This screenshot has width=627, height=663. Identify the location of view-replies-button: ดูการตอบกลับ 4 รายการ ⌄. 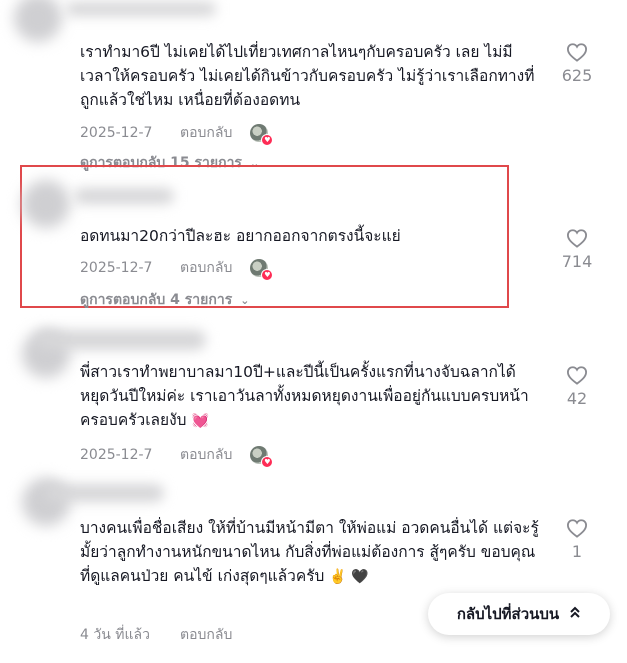
(164, 300).